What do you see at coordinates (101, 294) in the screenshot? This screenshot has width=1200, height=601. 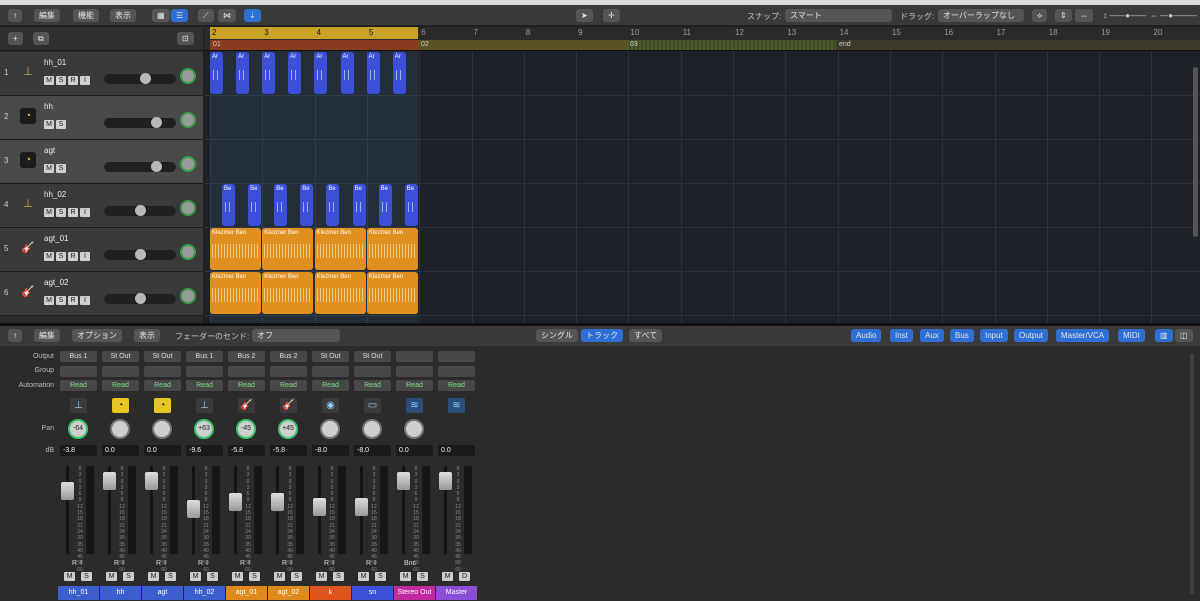 I see `track-header-agt_02: 6 🎸 agt_02 M S R I` at bounding box center [101, 294].